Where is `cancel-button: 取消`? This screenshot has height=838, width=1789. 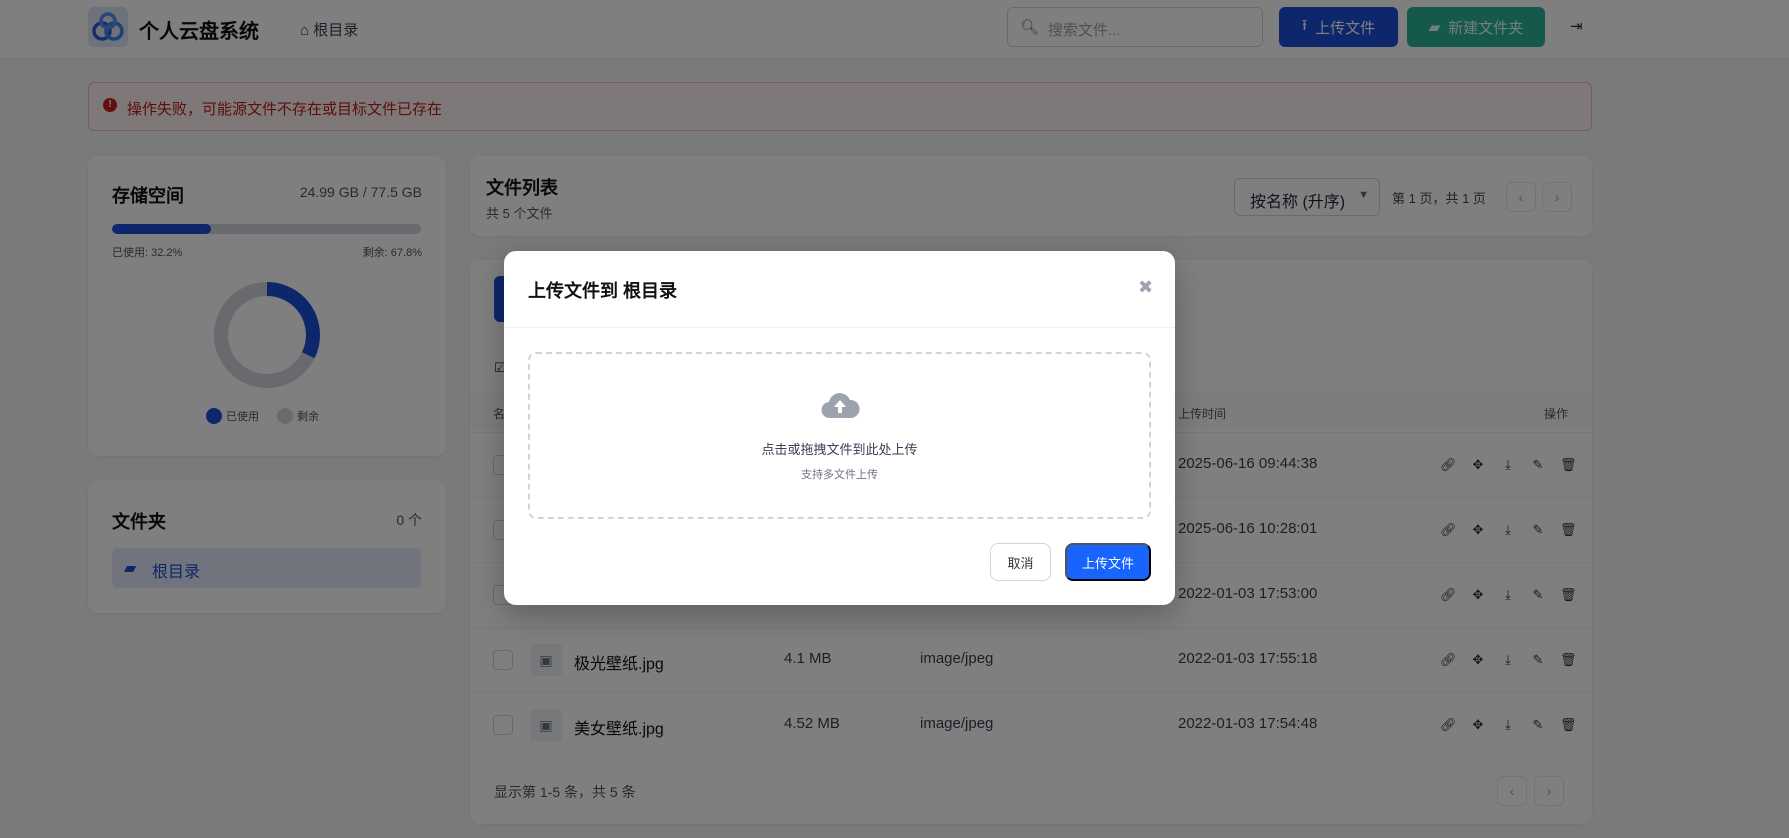 cancel-button: 取消 is located at coordinates (1020, 562).